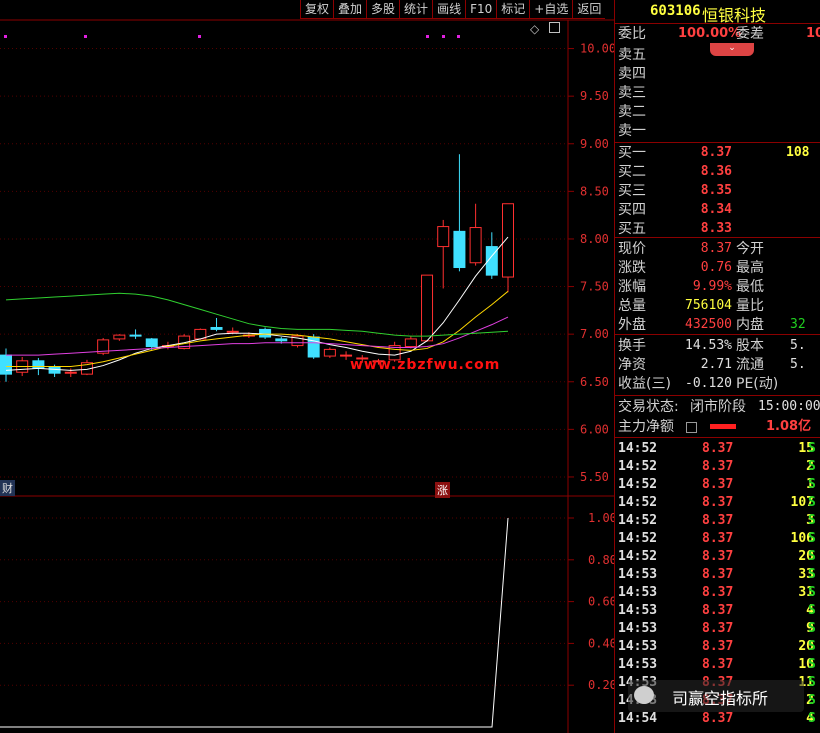  Describe the element at coordinates (691, 427) in the screenshot. I see `list-icon` at that location.